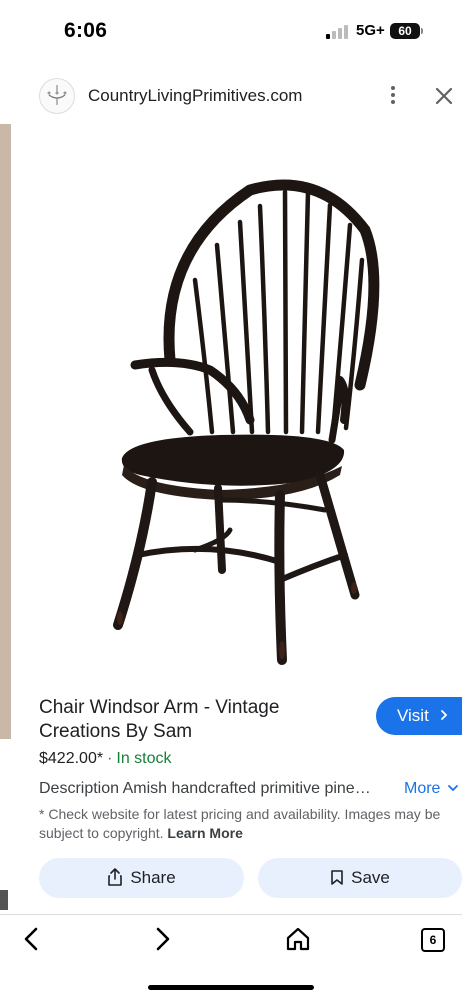 The image size is (462, 1000). I want to click on site-name: CountryLivingPrimitives.com, so click(195, 96).